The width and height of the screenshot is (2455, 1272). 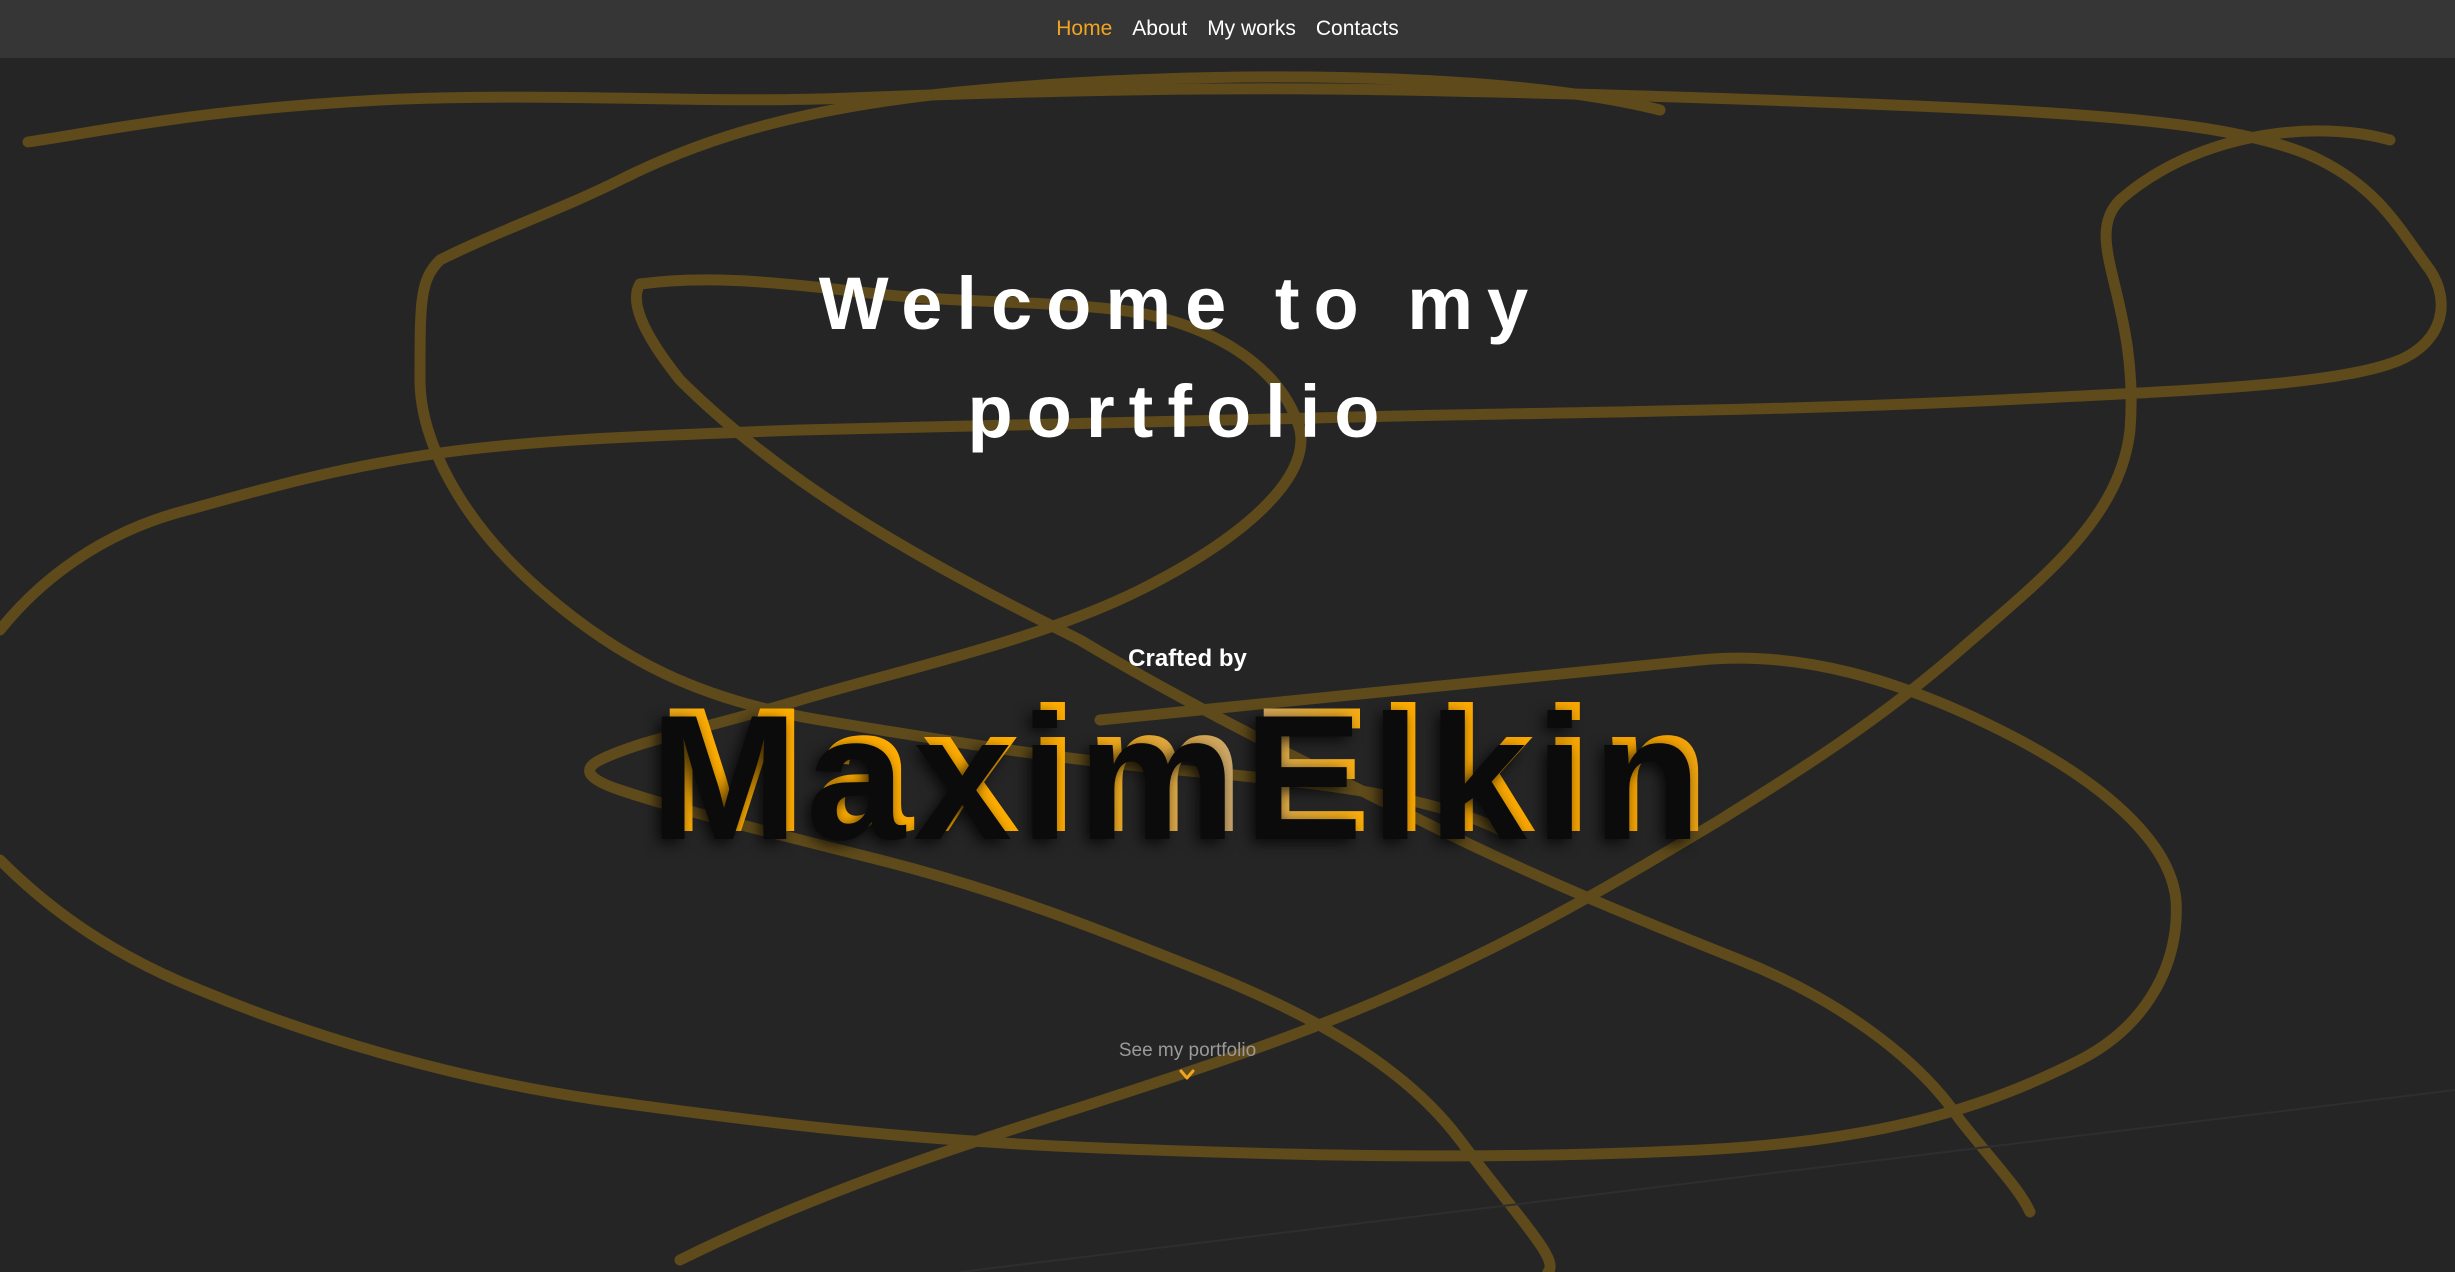 I want to click on hero-title-line-2: portfolio, so click(x=1180, y=411).